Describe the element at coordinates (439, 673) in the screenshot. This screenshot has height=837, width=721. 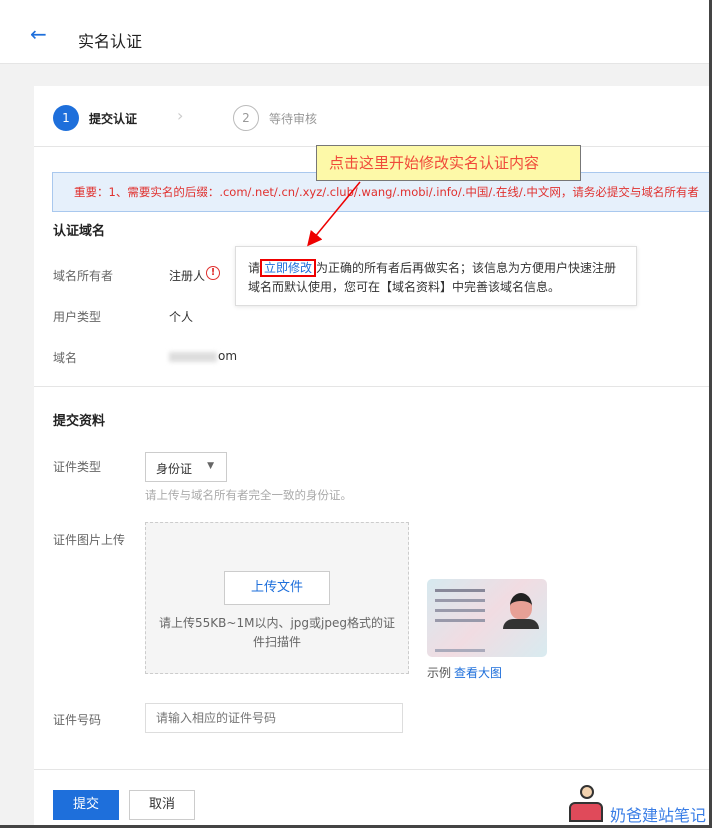
I see `example-label: 示例` at that location.